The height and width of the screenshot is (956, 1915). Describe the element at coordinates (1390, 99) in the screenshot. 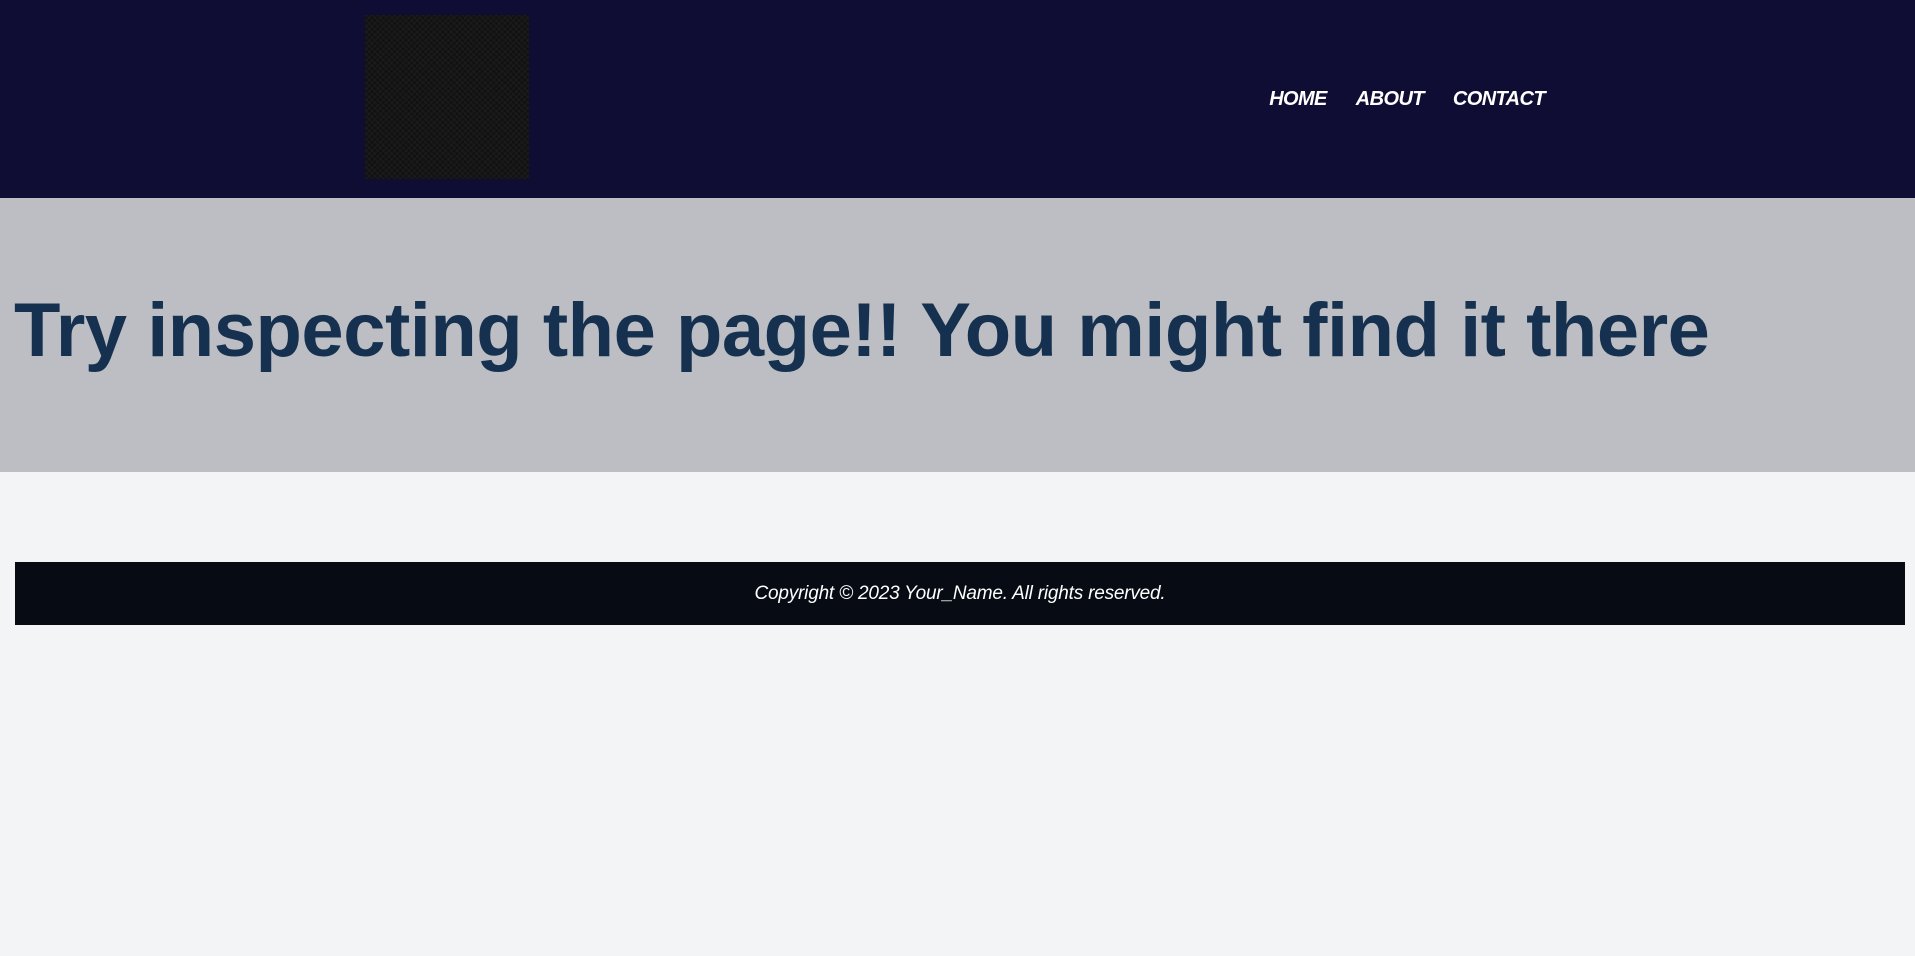

I see `nav-link-about: ABOUT` at that location.